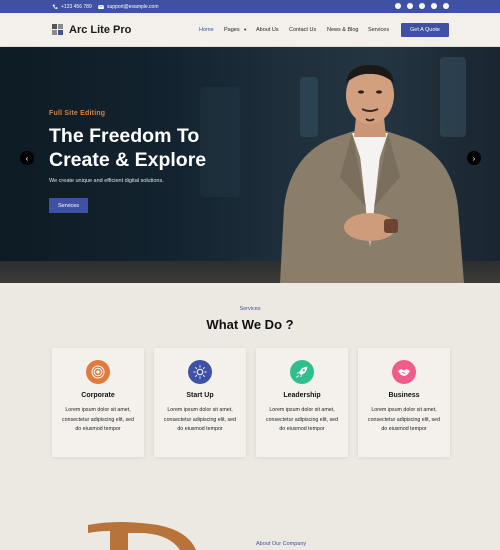  I want to click on chevron-right-icon: ›, so click(474, 158).